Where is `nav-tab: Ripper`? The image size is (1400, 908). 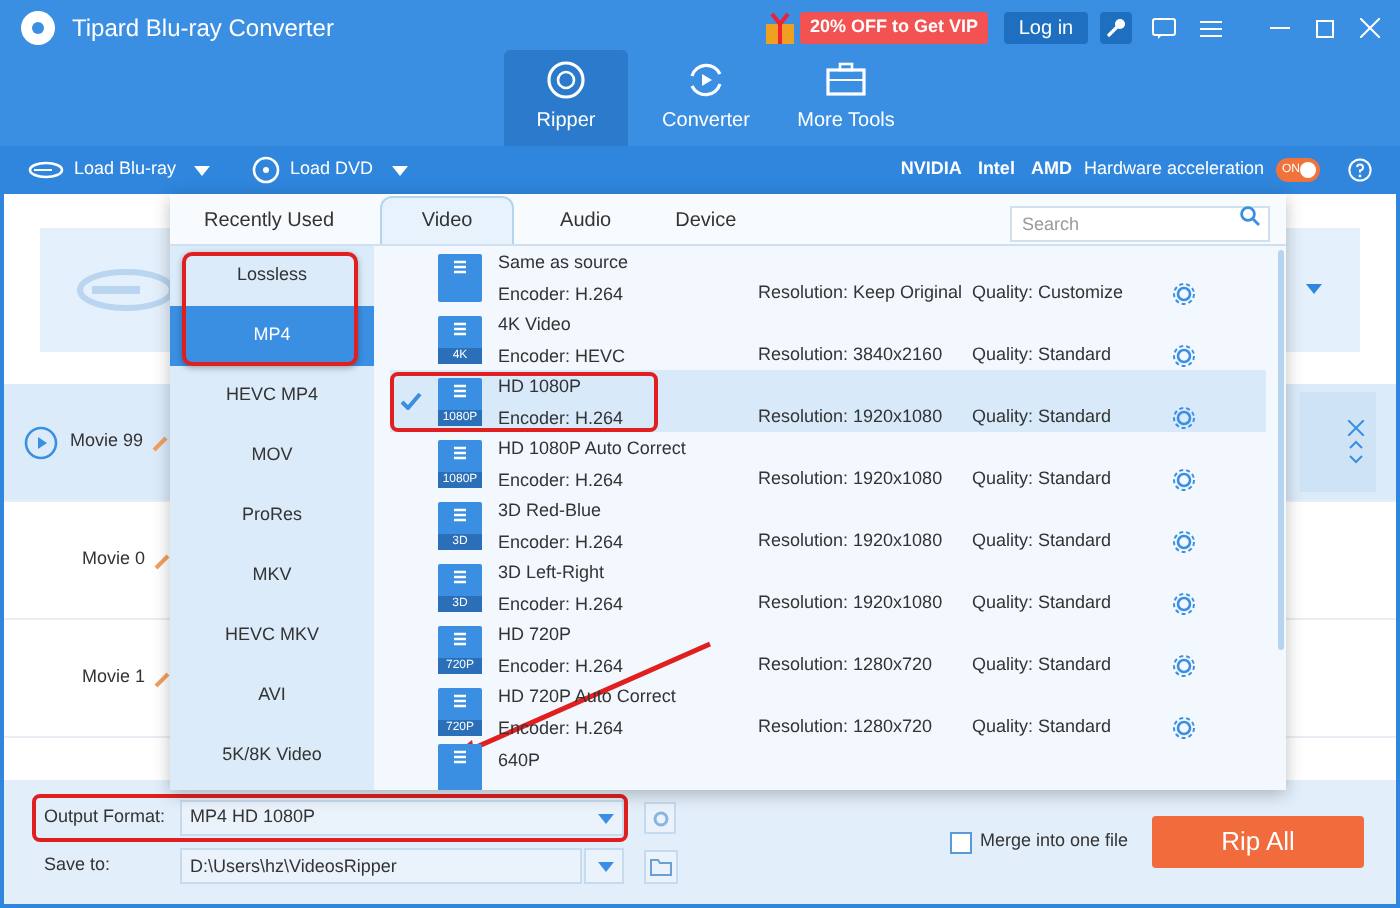
nav-tab: Ripper is located at coordinates (566, 98).